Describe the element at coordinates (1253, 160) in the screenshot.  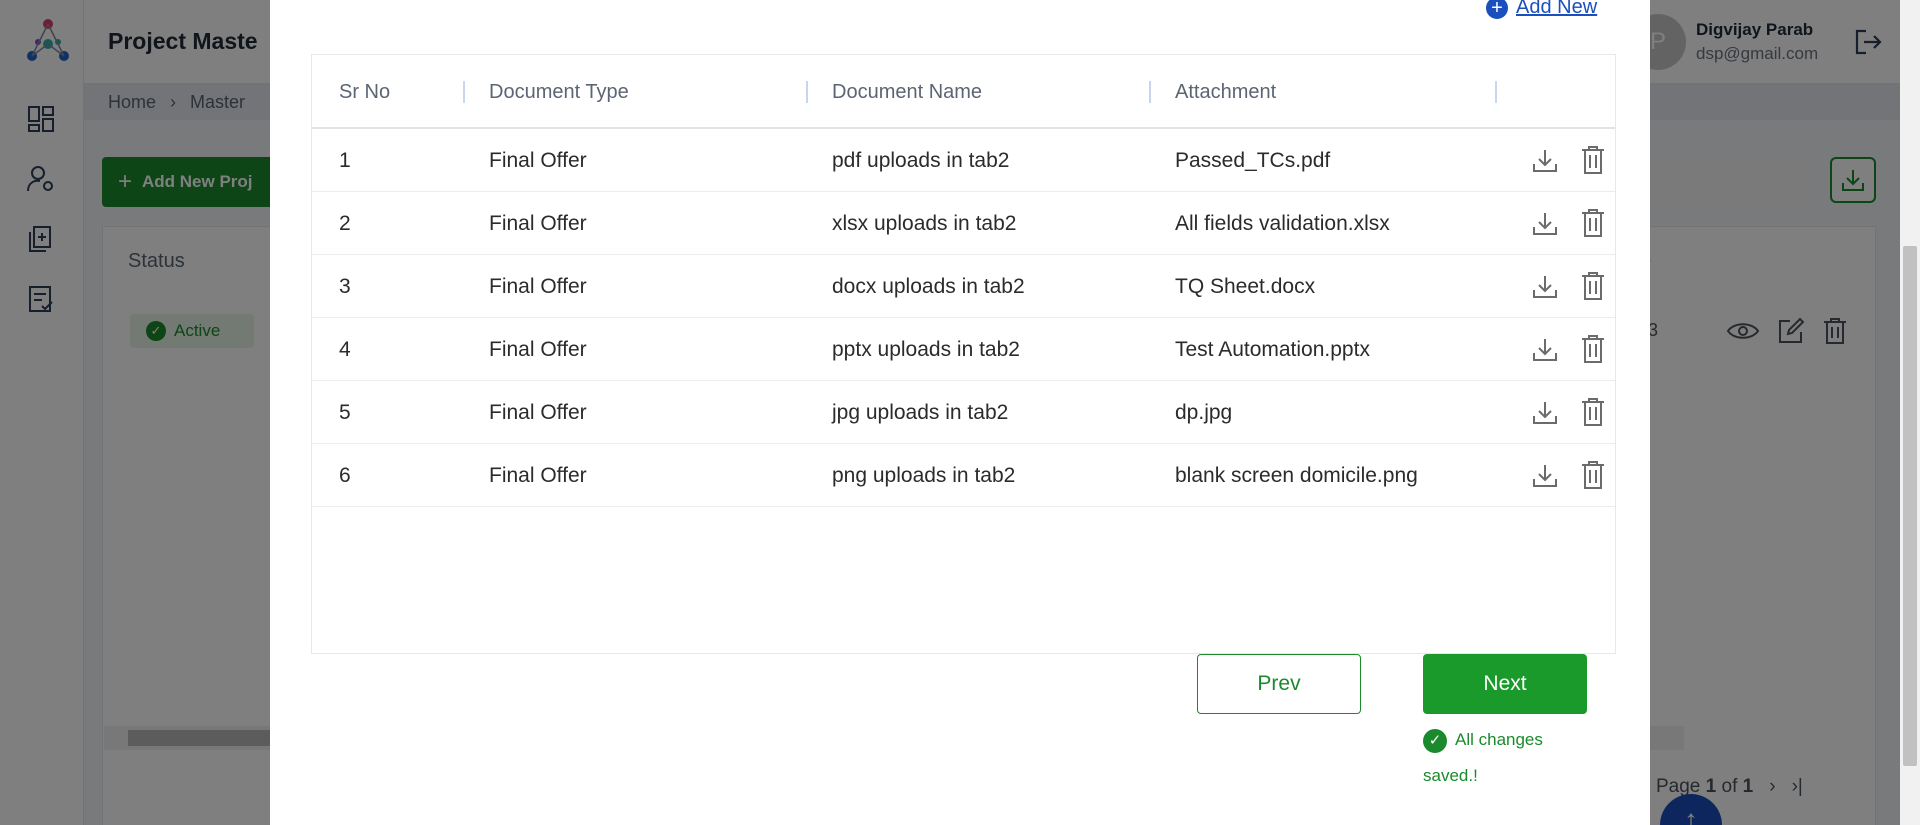
I see `cell-attachment: Passed_TCs.pdf` at that location.